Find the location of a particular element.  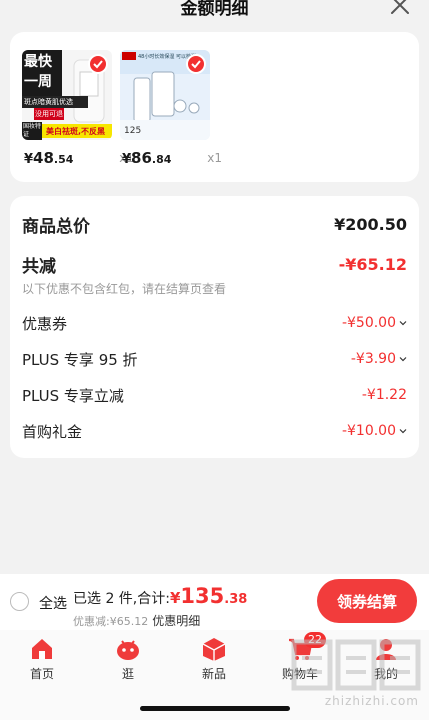

watermark-url: zhizhizhi.com is located at coordinates (371, 701).